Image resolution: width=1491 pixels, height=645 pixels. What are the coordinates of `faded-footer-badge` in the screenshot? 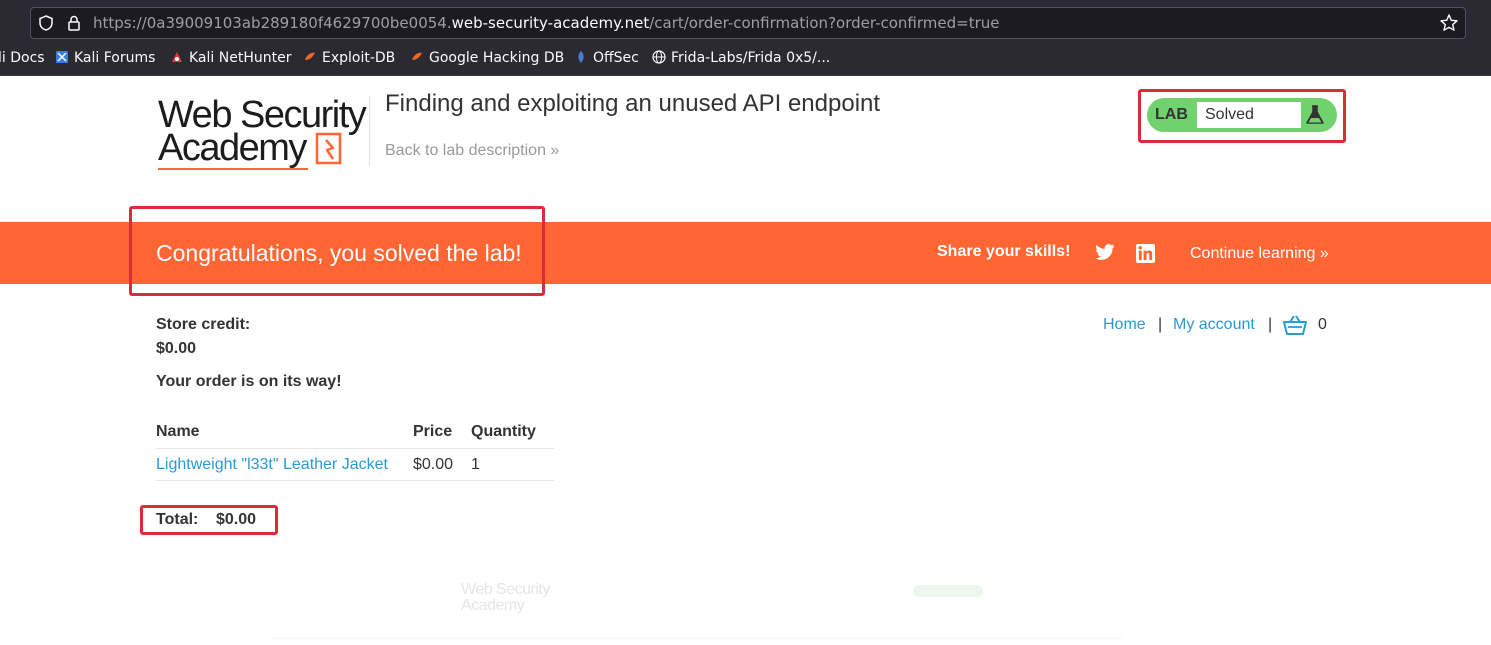 It's located at (948, 591).